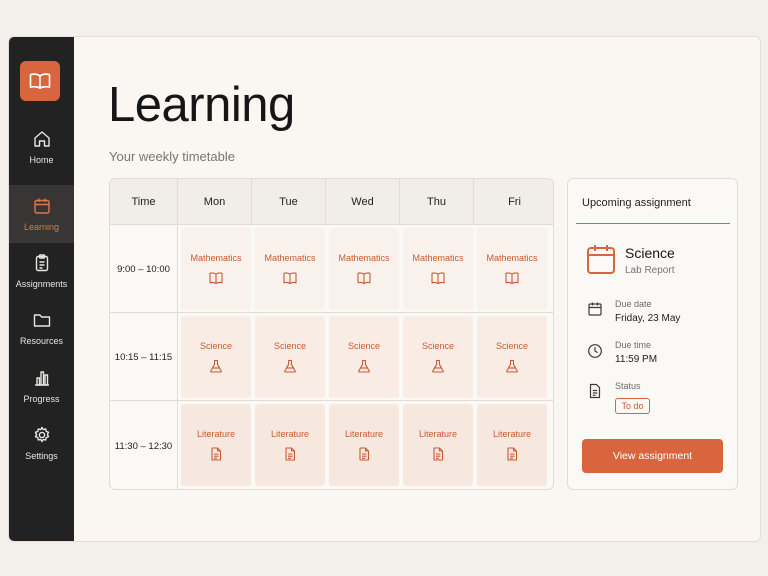  I want to click on open-book-icon, so click(40, 81).